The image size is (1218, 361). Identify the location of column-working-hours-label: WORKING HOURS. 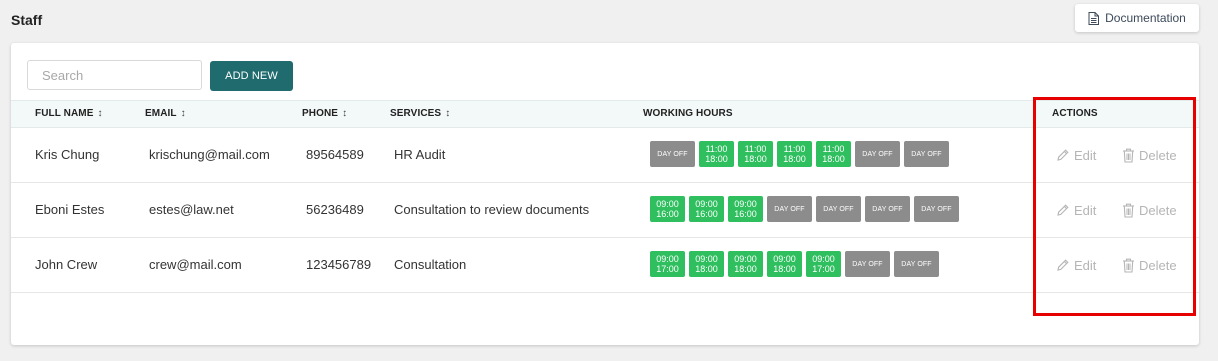
(688, 113).